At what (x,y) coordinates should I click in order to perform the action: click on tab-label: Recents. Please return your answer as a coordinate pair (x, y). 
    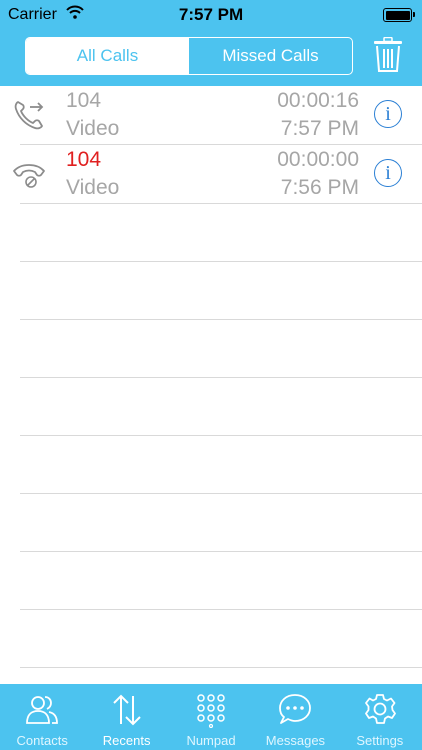
    Looking at the image, I should click on (126, 740).